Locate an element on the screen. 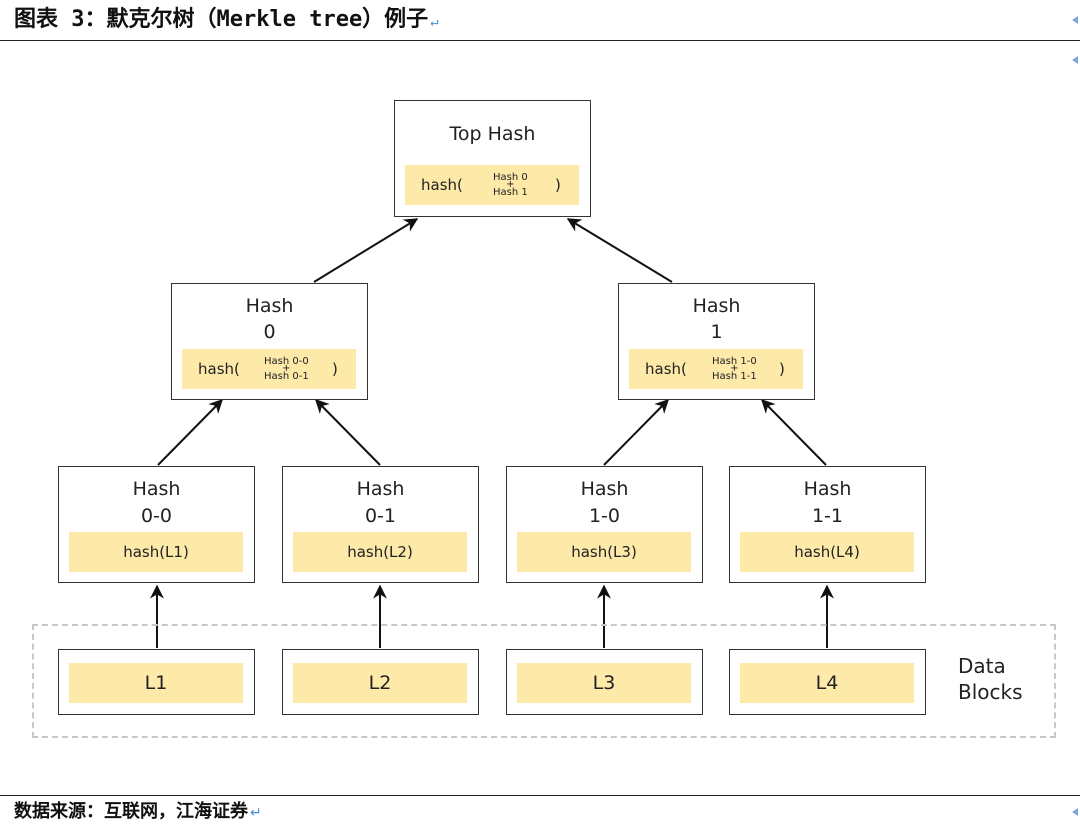 The image size is (1080, 827). data-block-label: L4 is located at coordinates (827, 683).